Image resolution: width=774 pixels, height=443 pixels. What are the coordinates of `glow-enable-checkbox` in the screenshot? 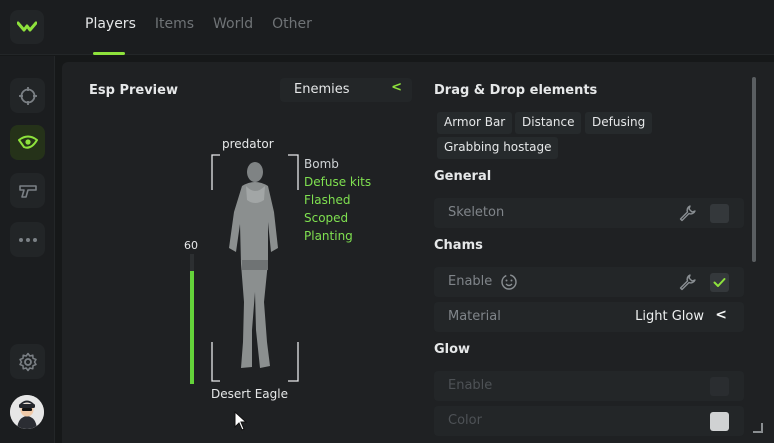 It's located at (719, 386).